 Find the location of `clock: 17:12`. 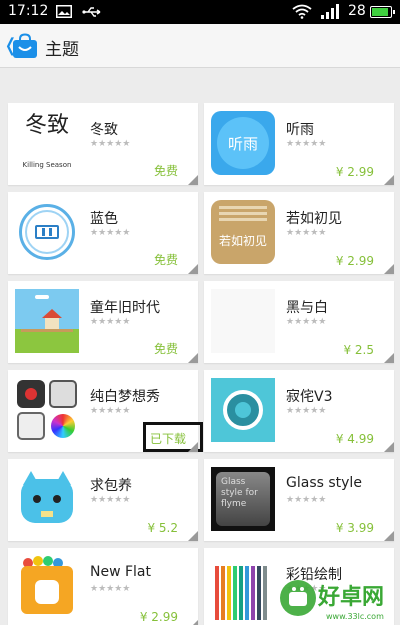

clock: 17:12 is located at coordinates (28, 11).